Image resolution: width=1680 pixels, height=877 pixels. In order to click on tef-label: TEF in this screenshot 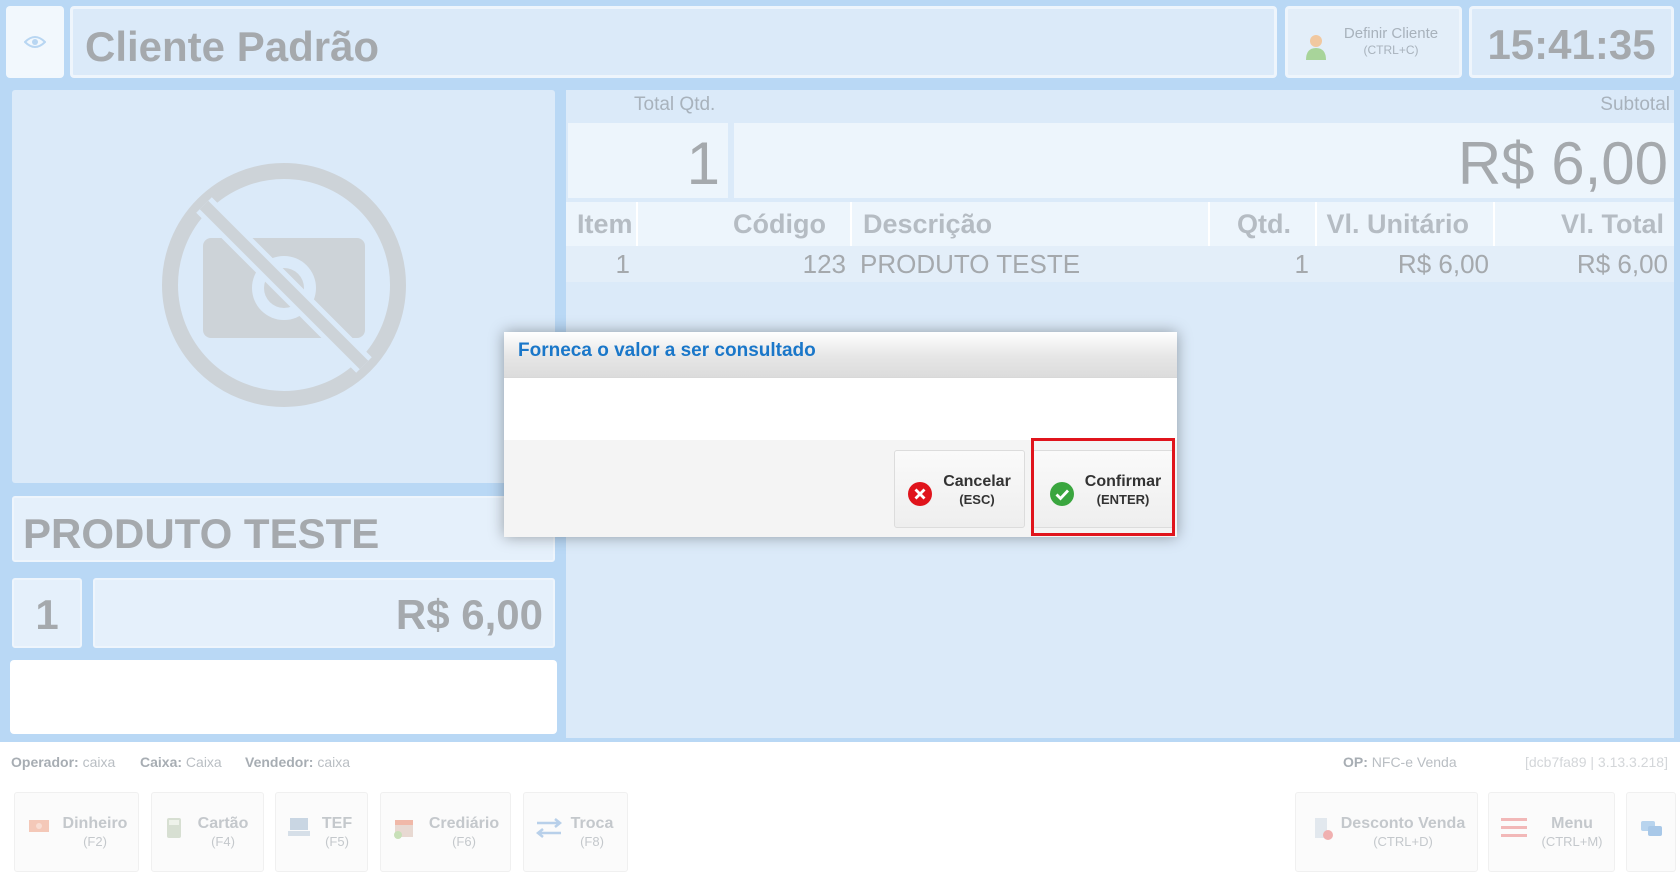, I will do `click(337, 823)`.